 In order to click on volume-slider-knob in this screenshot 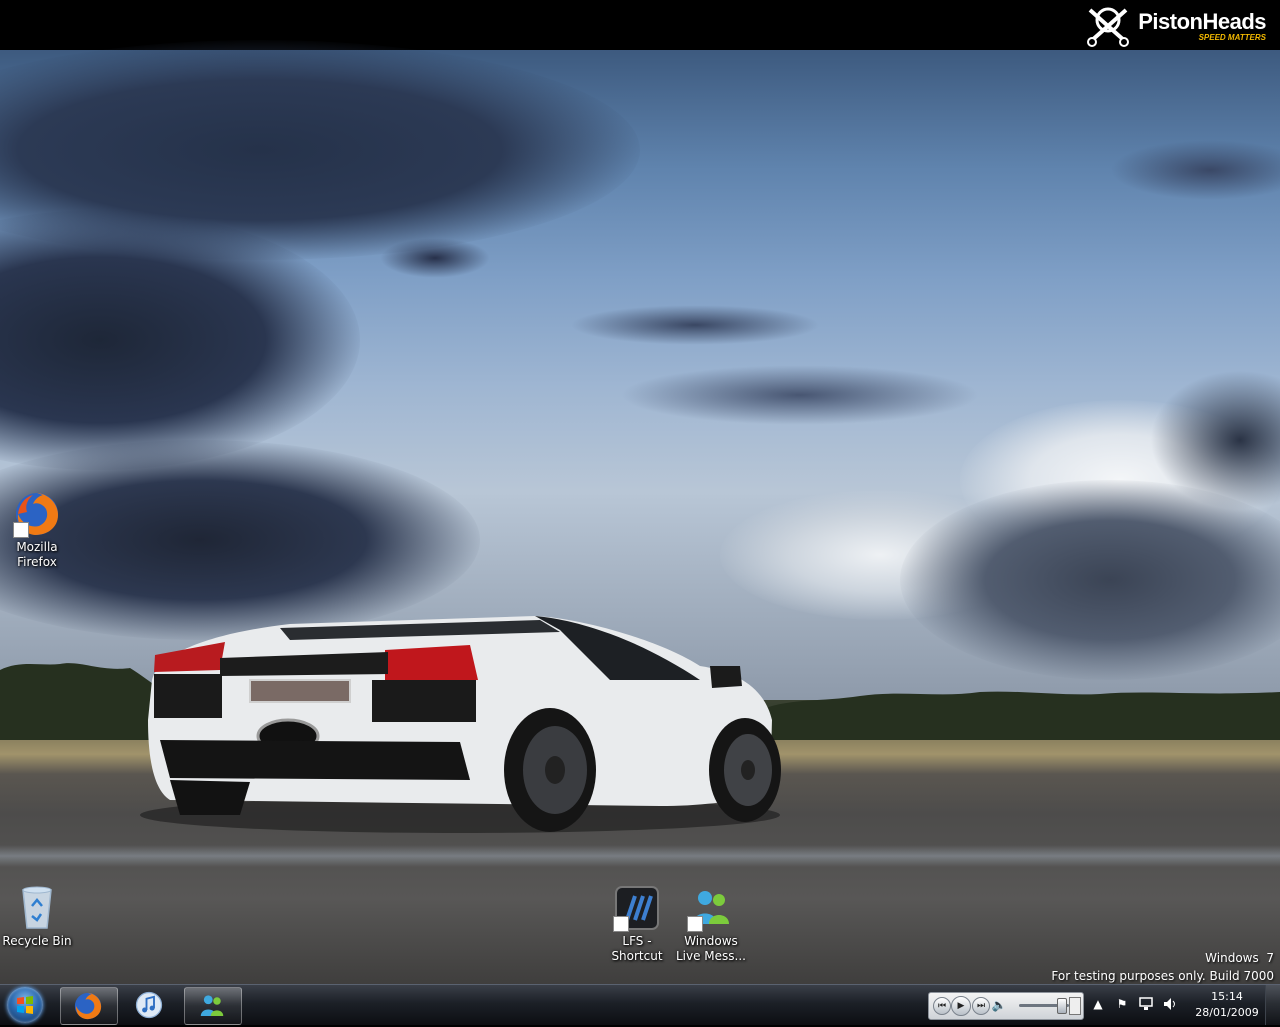, I will do `click(1062, 1006)`.